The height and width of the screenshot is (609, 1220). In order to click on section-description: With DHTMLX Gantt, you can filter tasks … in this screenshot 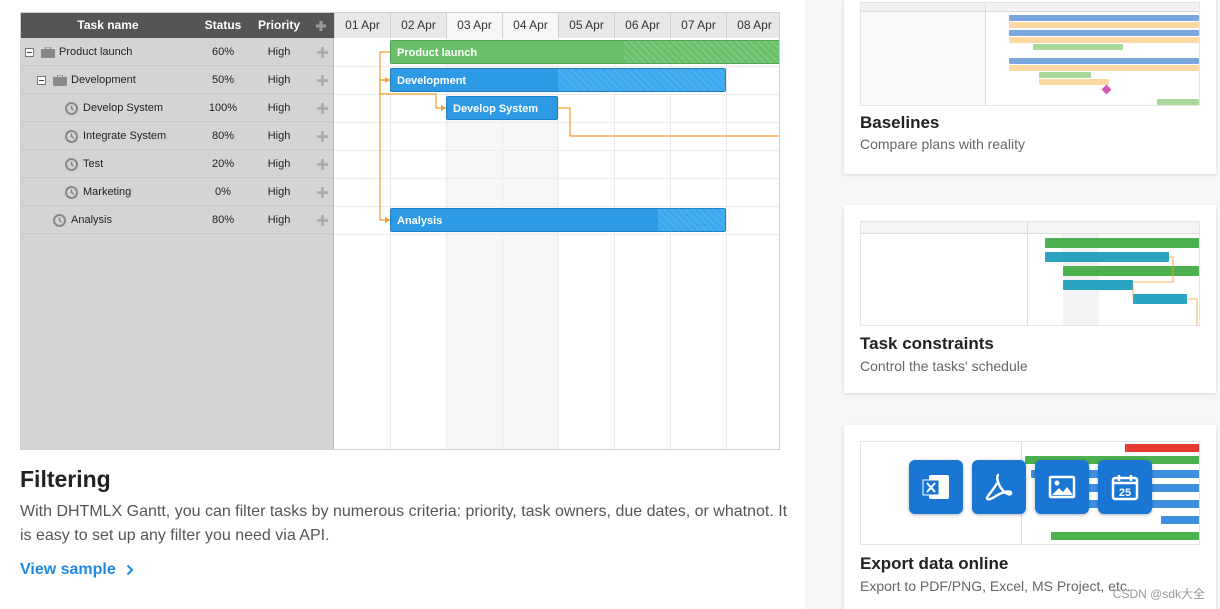, I will do `click(404, 523)`.